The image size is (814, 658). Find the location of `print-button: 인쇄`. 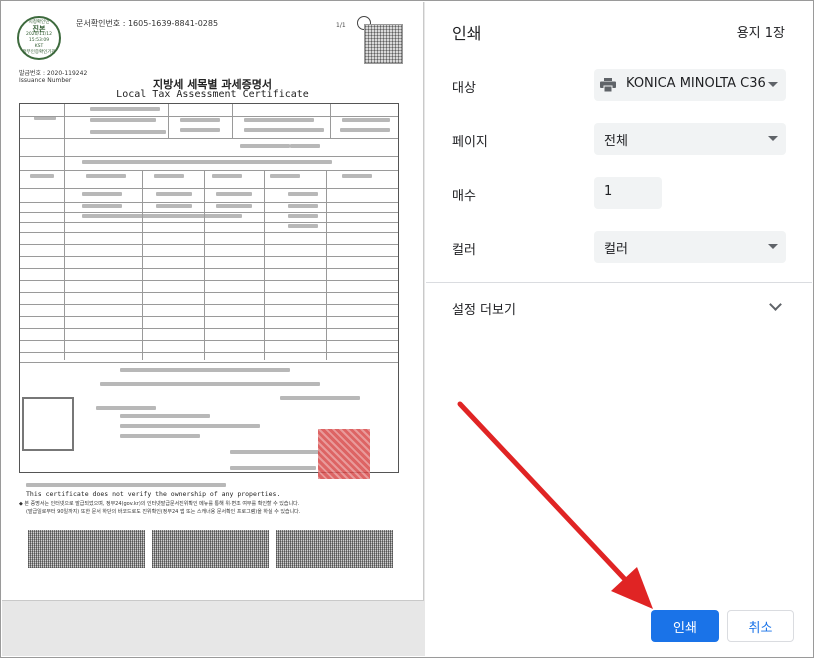

print-button: 인쇄 is located at coordinates (685, 626).